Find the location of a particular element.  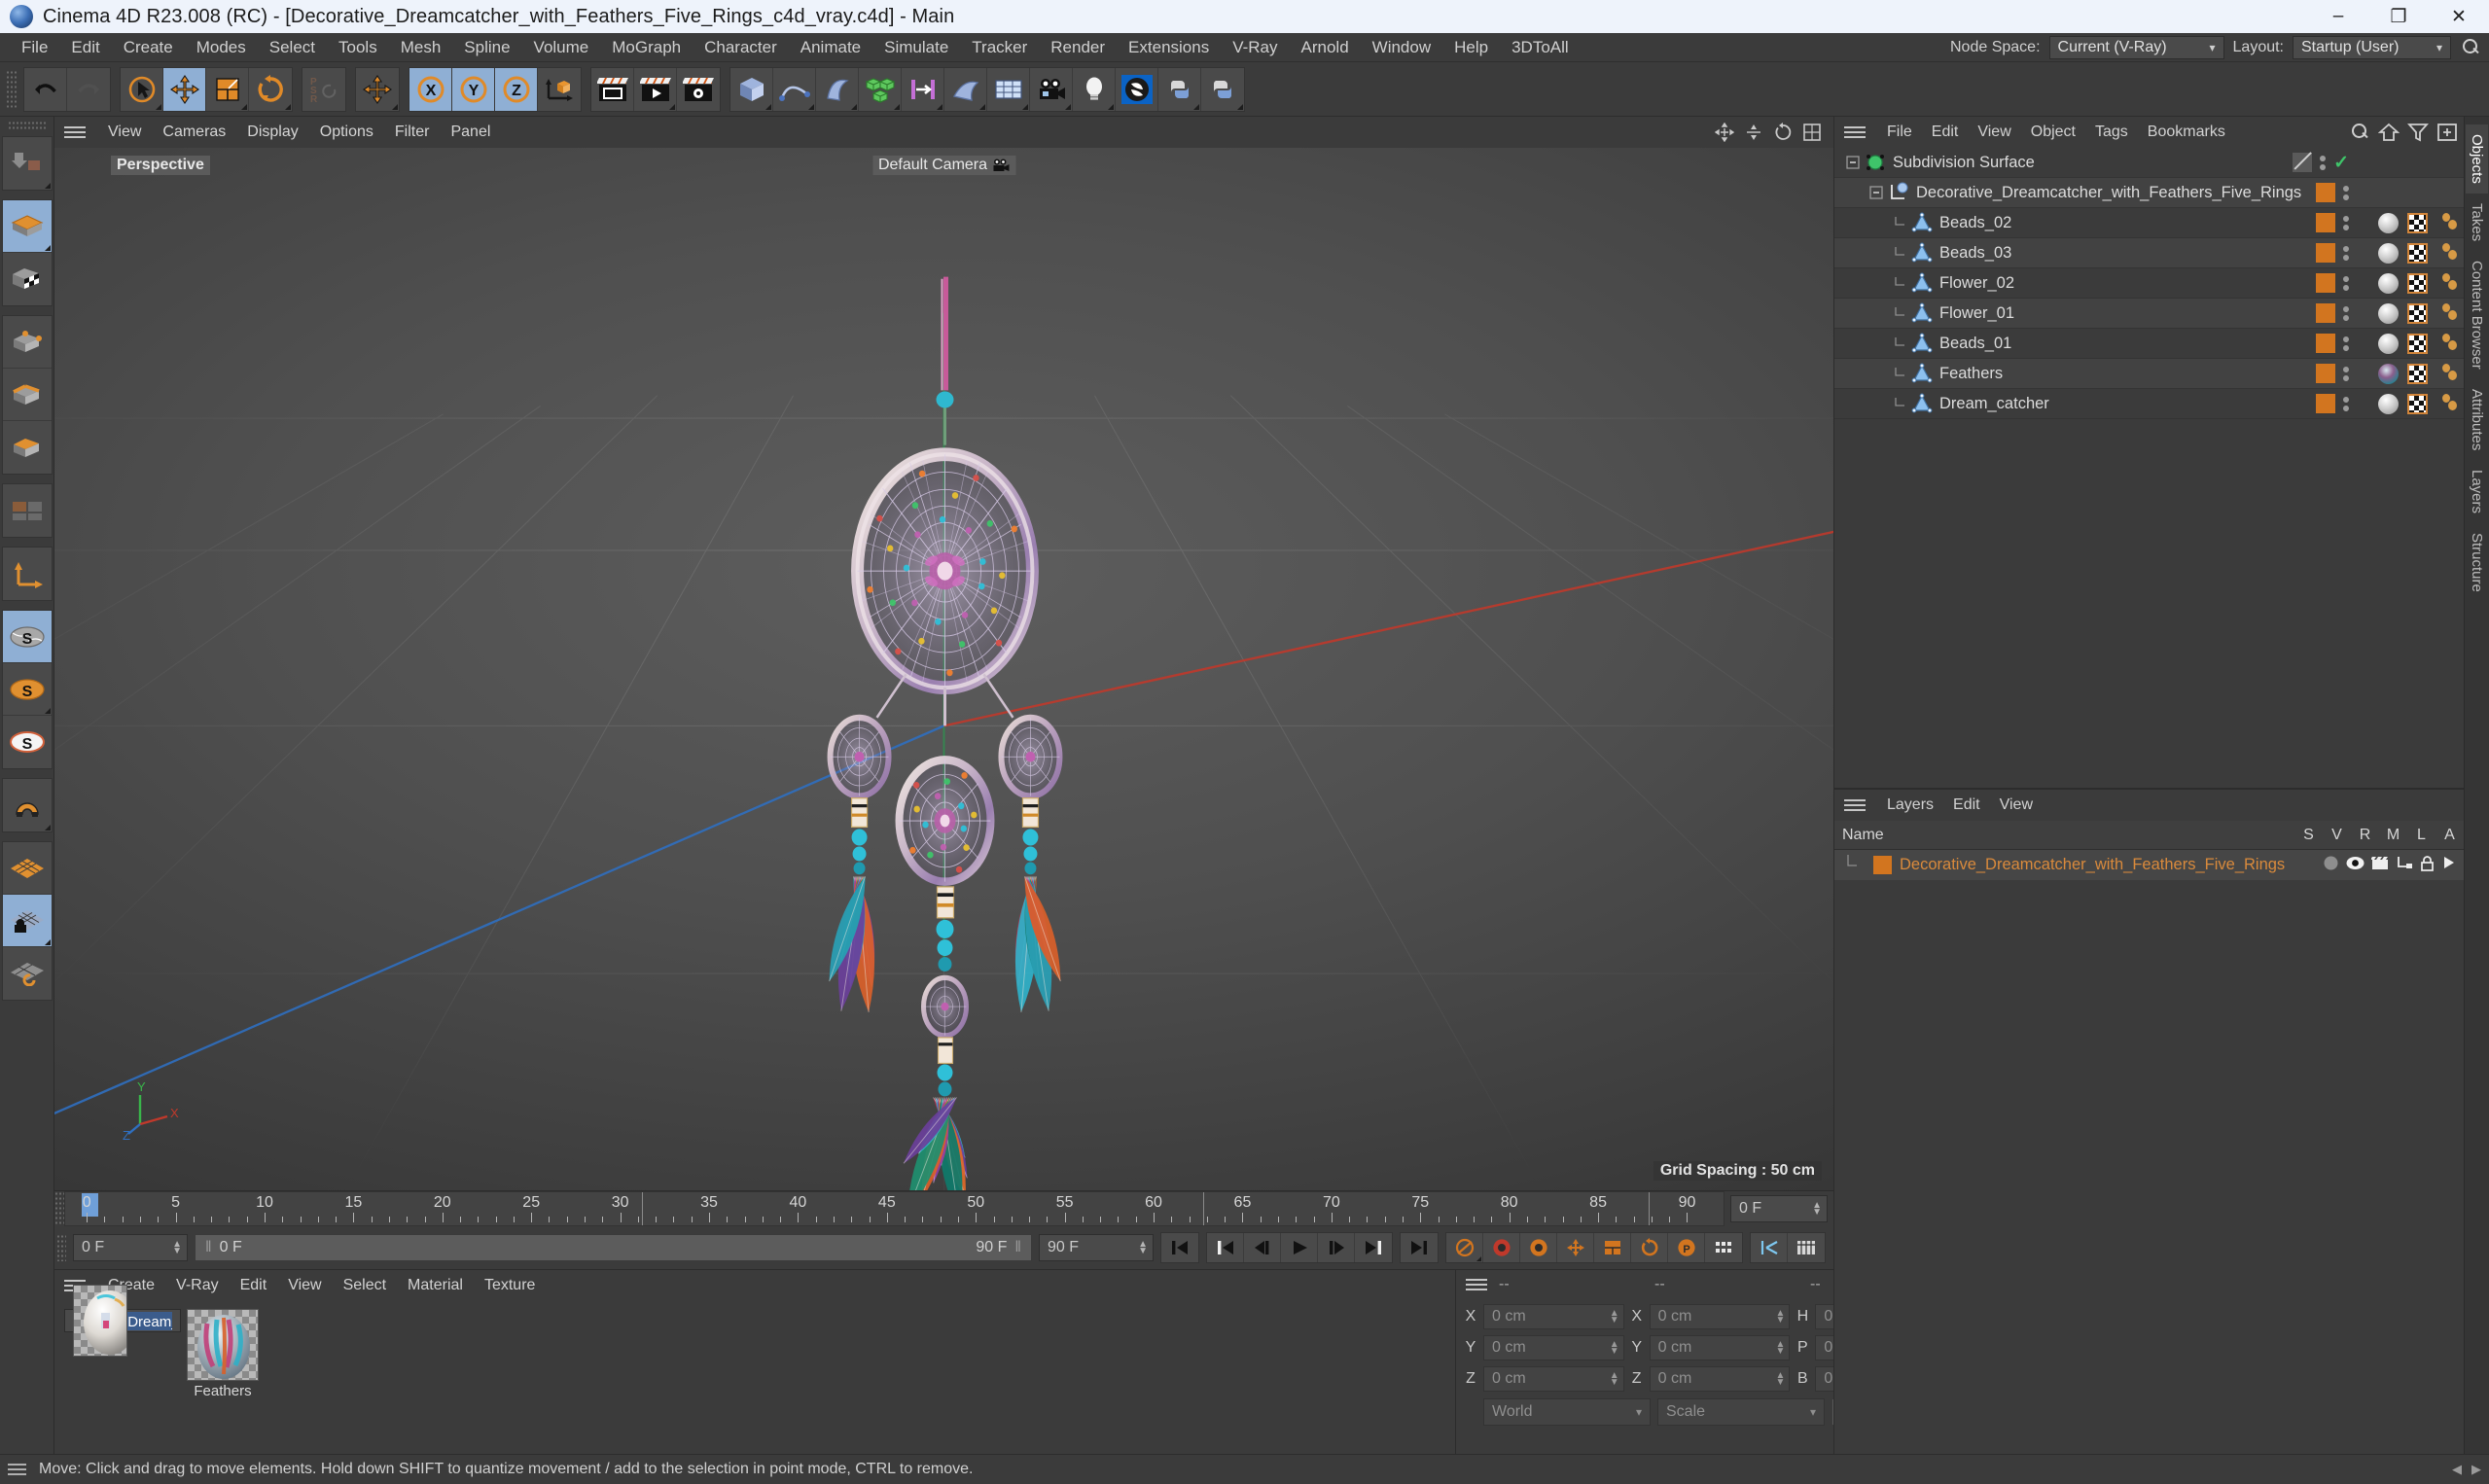

rail-tab-attributes: Attributes is located at coordinates (2477, 420).